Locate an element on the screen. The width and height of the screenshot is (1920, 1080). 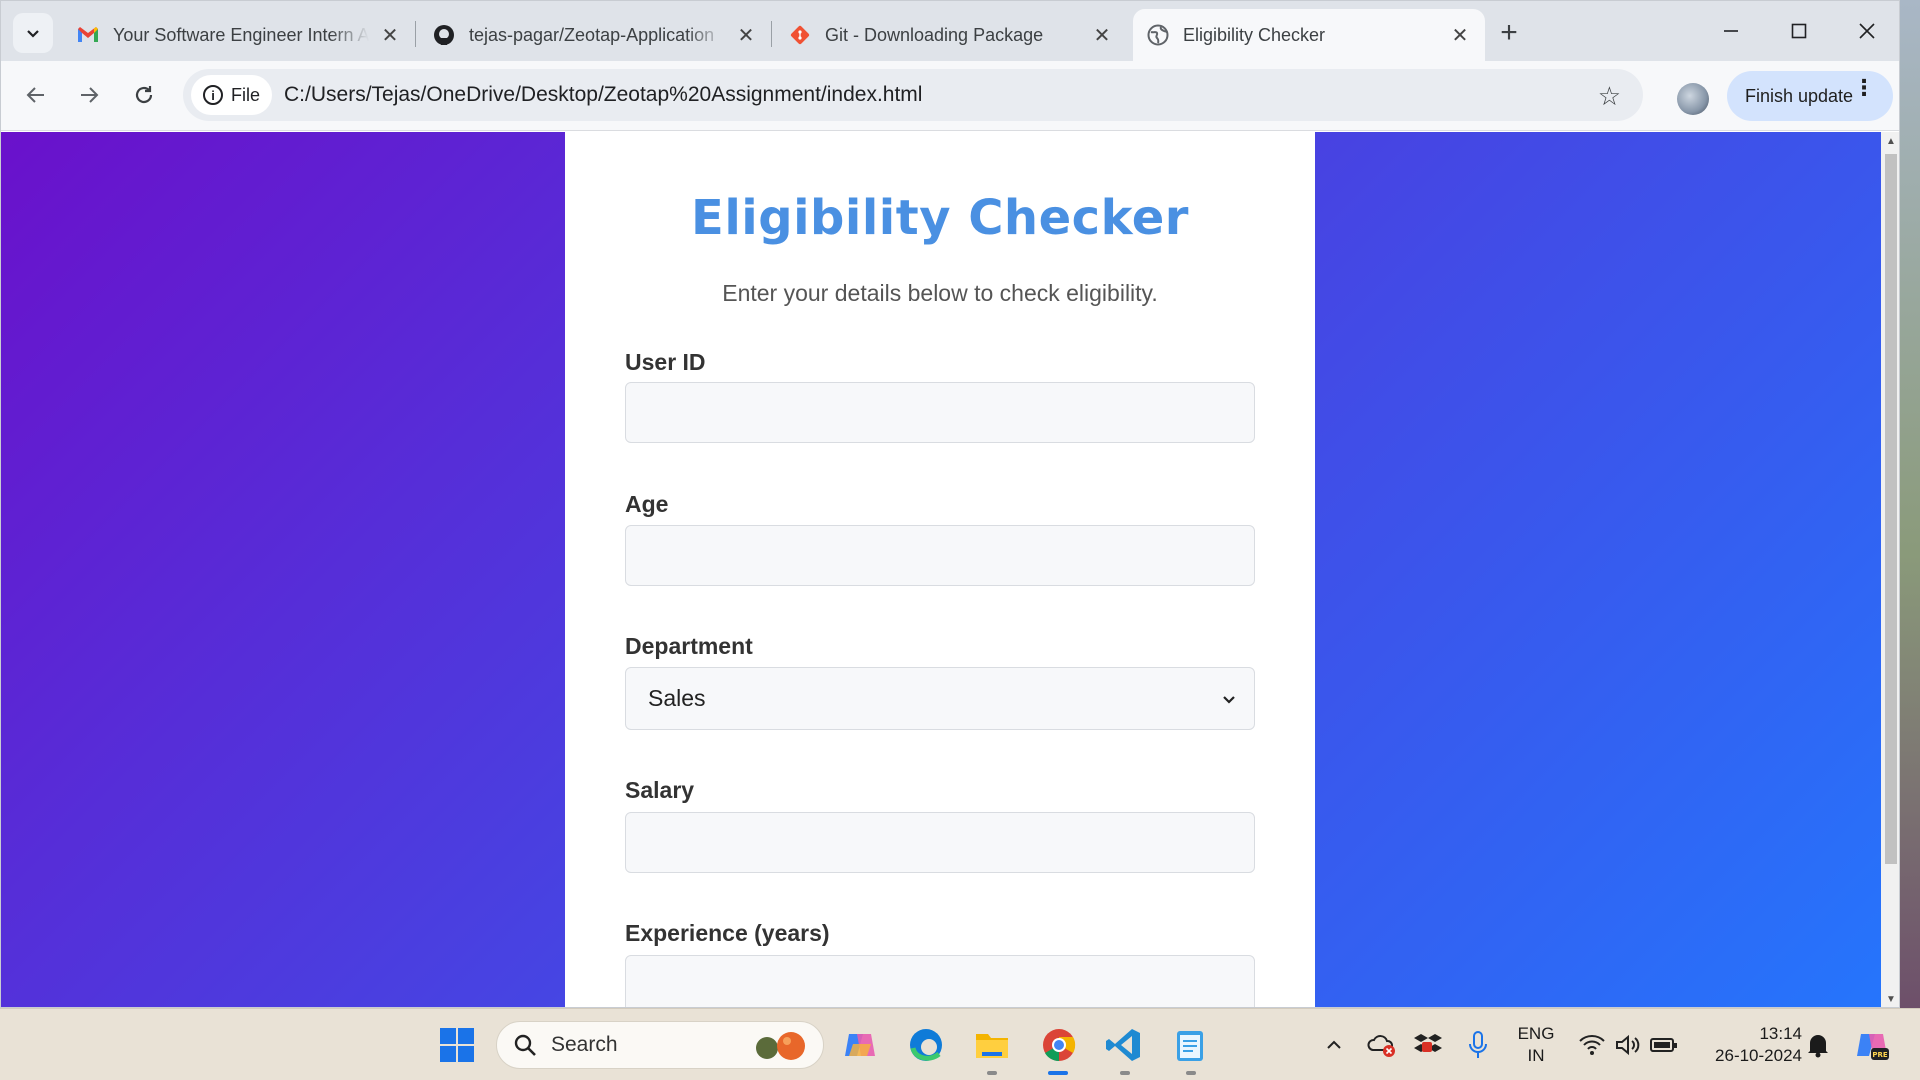
arrow-right-icon is located at coordinates (90, 95).